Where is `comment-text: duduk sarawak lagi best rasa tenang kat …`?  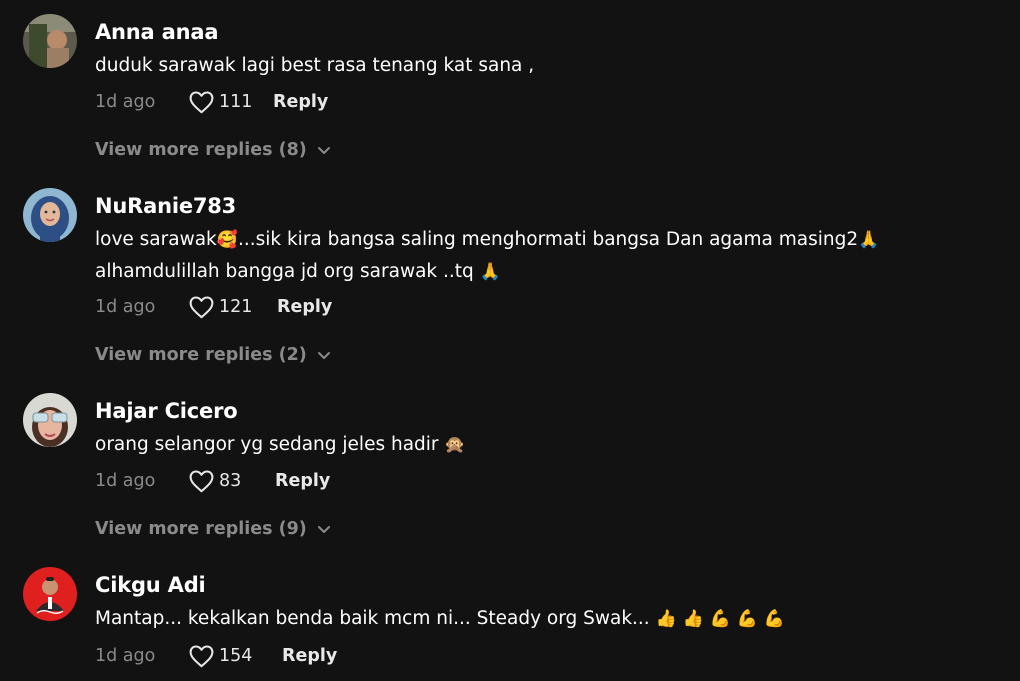
comment-text: duduk sarawak lagi best rasa tenang kat … is located at coordinates (314, 66).